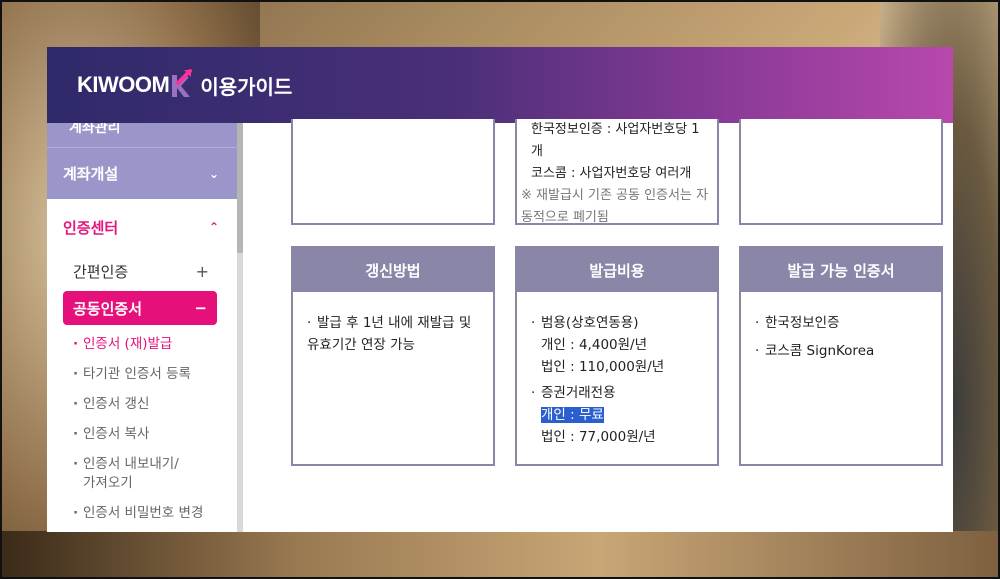 The image size is (1000, 579). Describe the element at coordinates (246, 86) in the screenshot. I see `guide-title: 이용가이드` at that location.